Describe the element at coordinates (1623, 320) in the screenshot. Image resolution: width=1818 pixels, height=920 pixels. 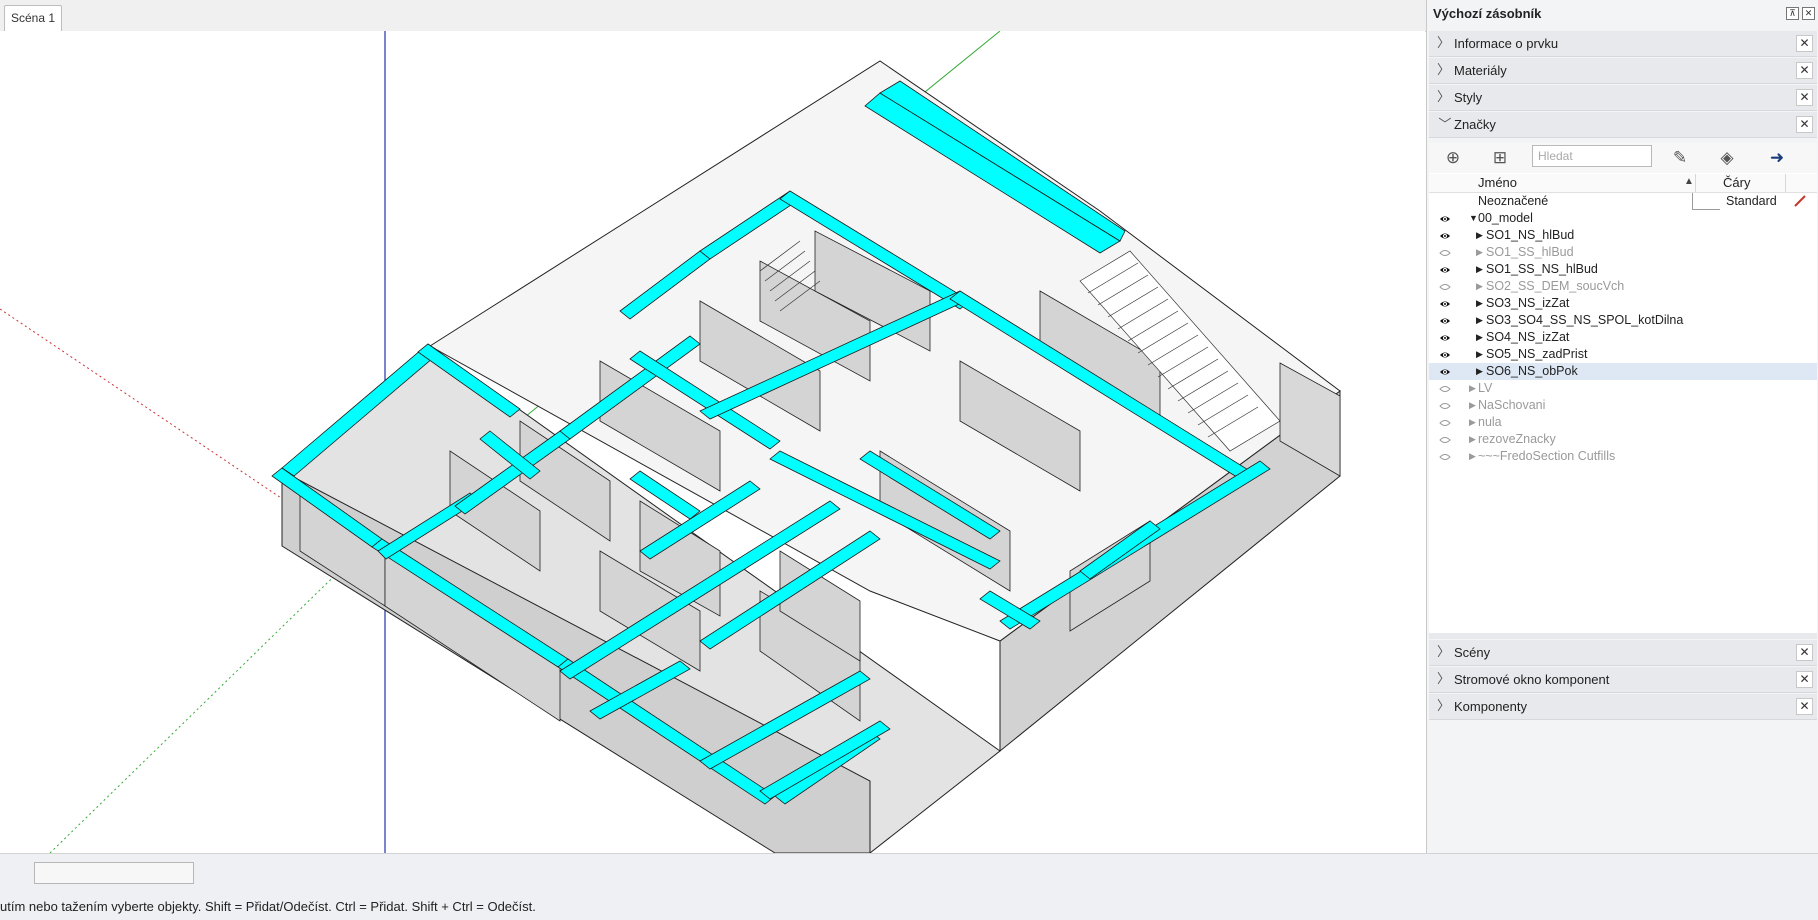
I see `tag-row: ▶ SO3_SO4_SS_NS_SPOL_kotDilna` at that location.